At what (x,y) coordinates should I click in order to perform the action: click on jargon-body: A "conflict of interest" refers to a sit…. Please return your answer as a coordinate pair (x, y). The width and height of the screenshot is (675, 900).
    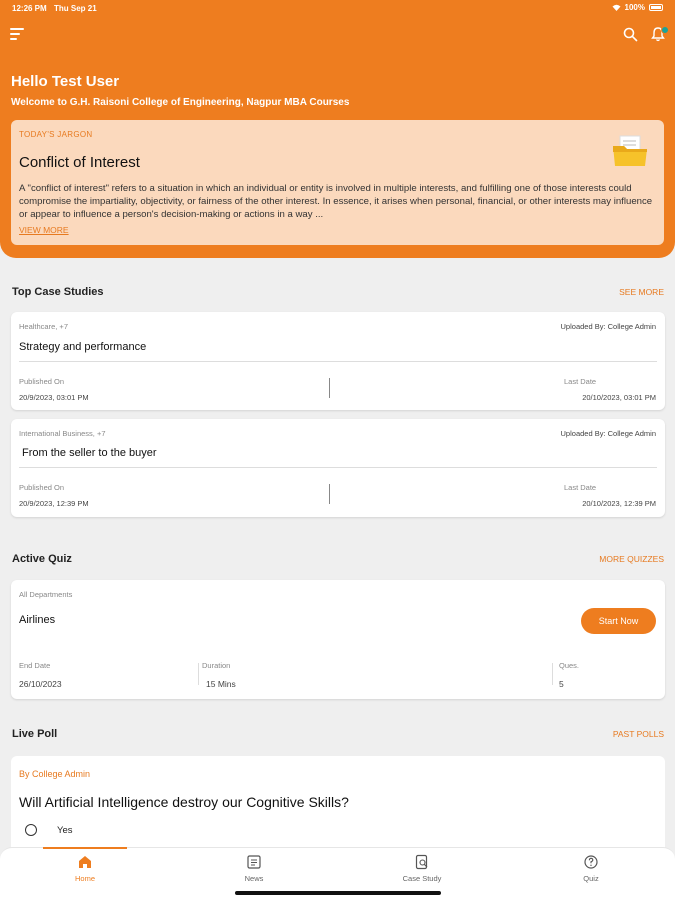
    Looking at the image, I should click on (336, 201).